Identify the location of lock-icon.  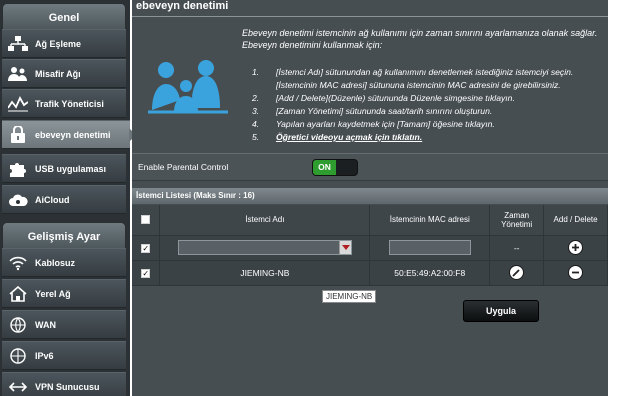
(18, 134).